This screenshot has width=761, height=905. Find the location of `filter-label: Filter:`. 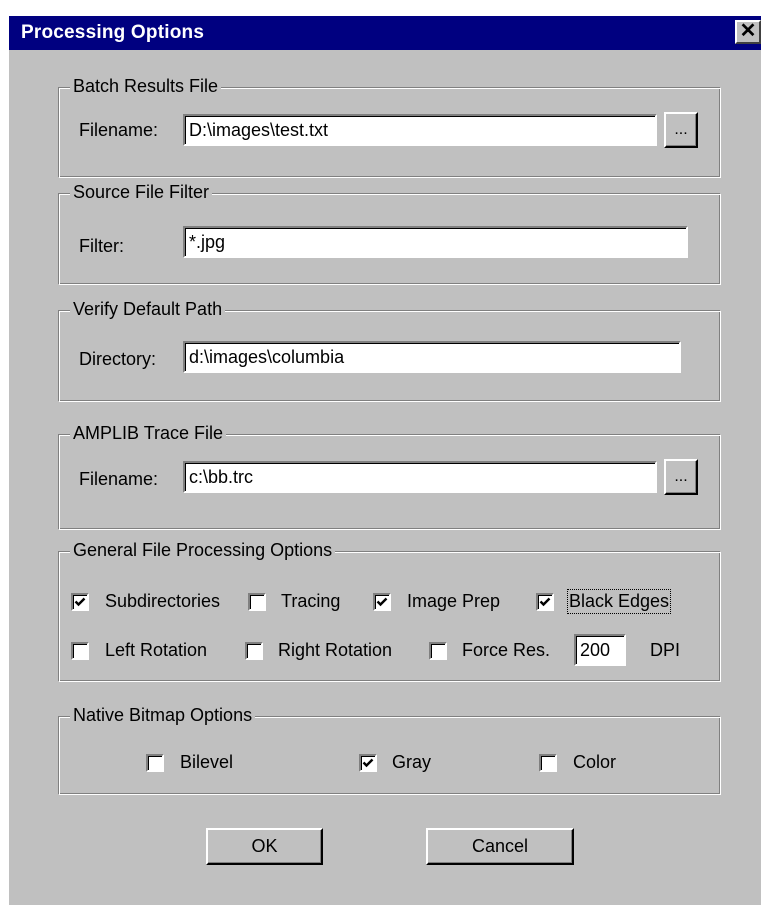

filter-label: Filter: is located at coordinates (101, 246).